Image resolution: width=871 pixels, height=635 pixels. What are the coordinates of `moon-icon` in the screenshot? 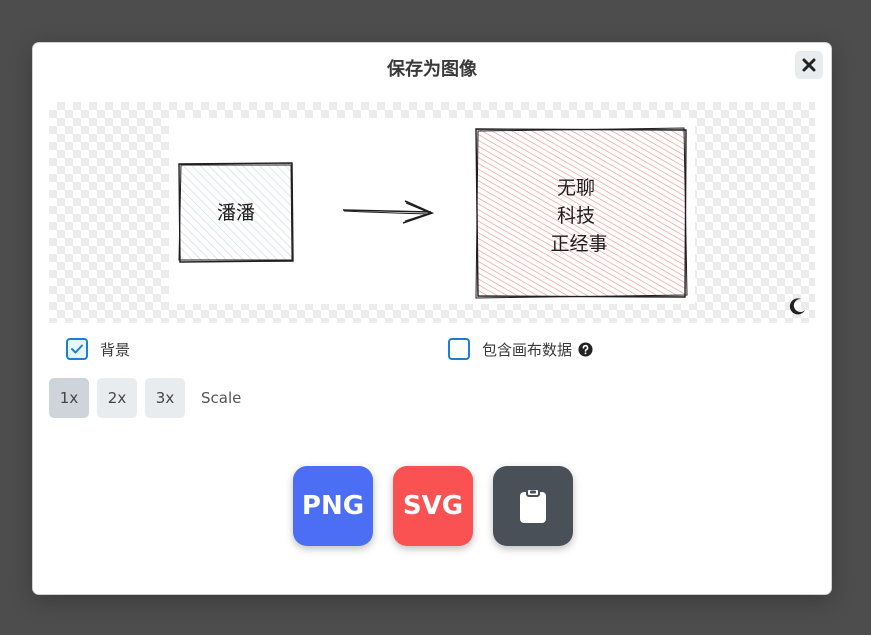 It's located at (797, 306).